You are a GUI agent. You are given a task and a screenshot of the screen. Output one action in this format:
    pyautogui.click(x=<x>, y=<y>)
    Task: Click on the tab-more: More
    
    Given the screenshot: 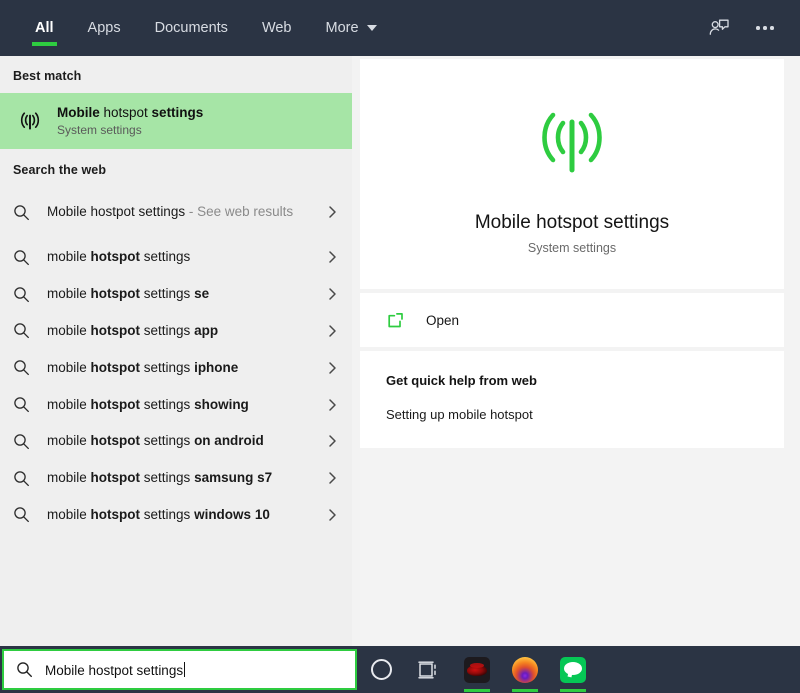 What is the action you would take?
    pyautogui.click(x=351, y=28)
    